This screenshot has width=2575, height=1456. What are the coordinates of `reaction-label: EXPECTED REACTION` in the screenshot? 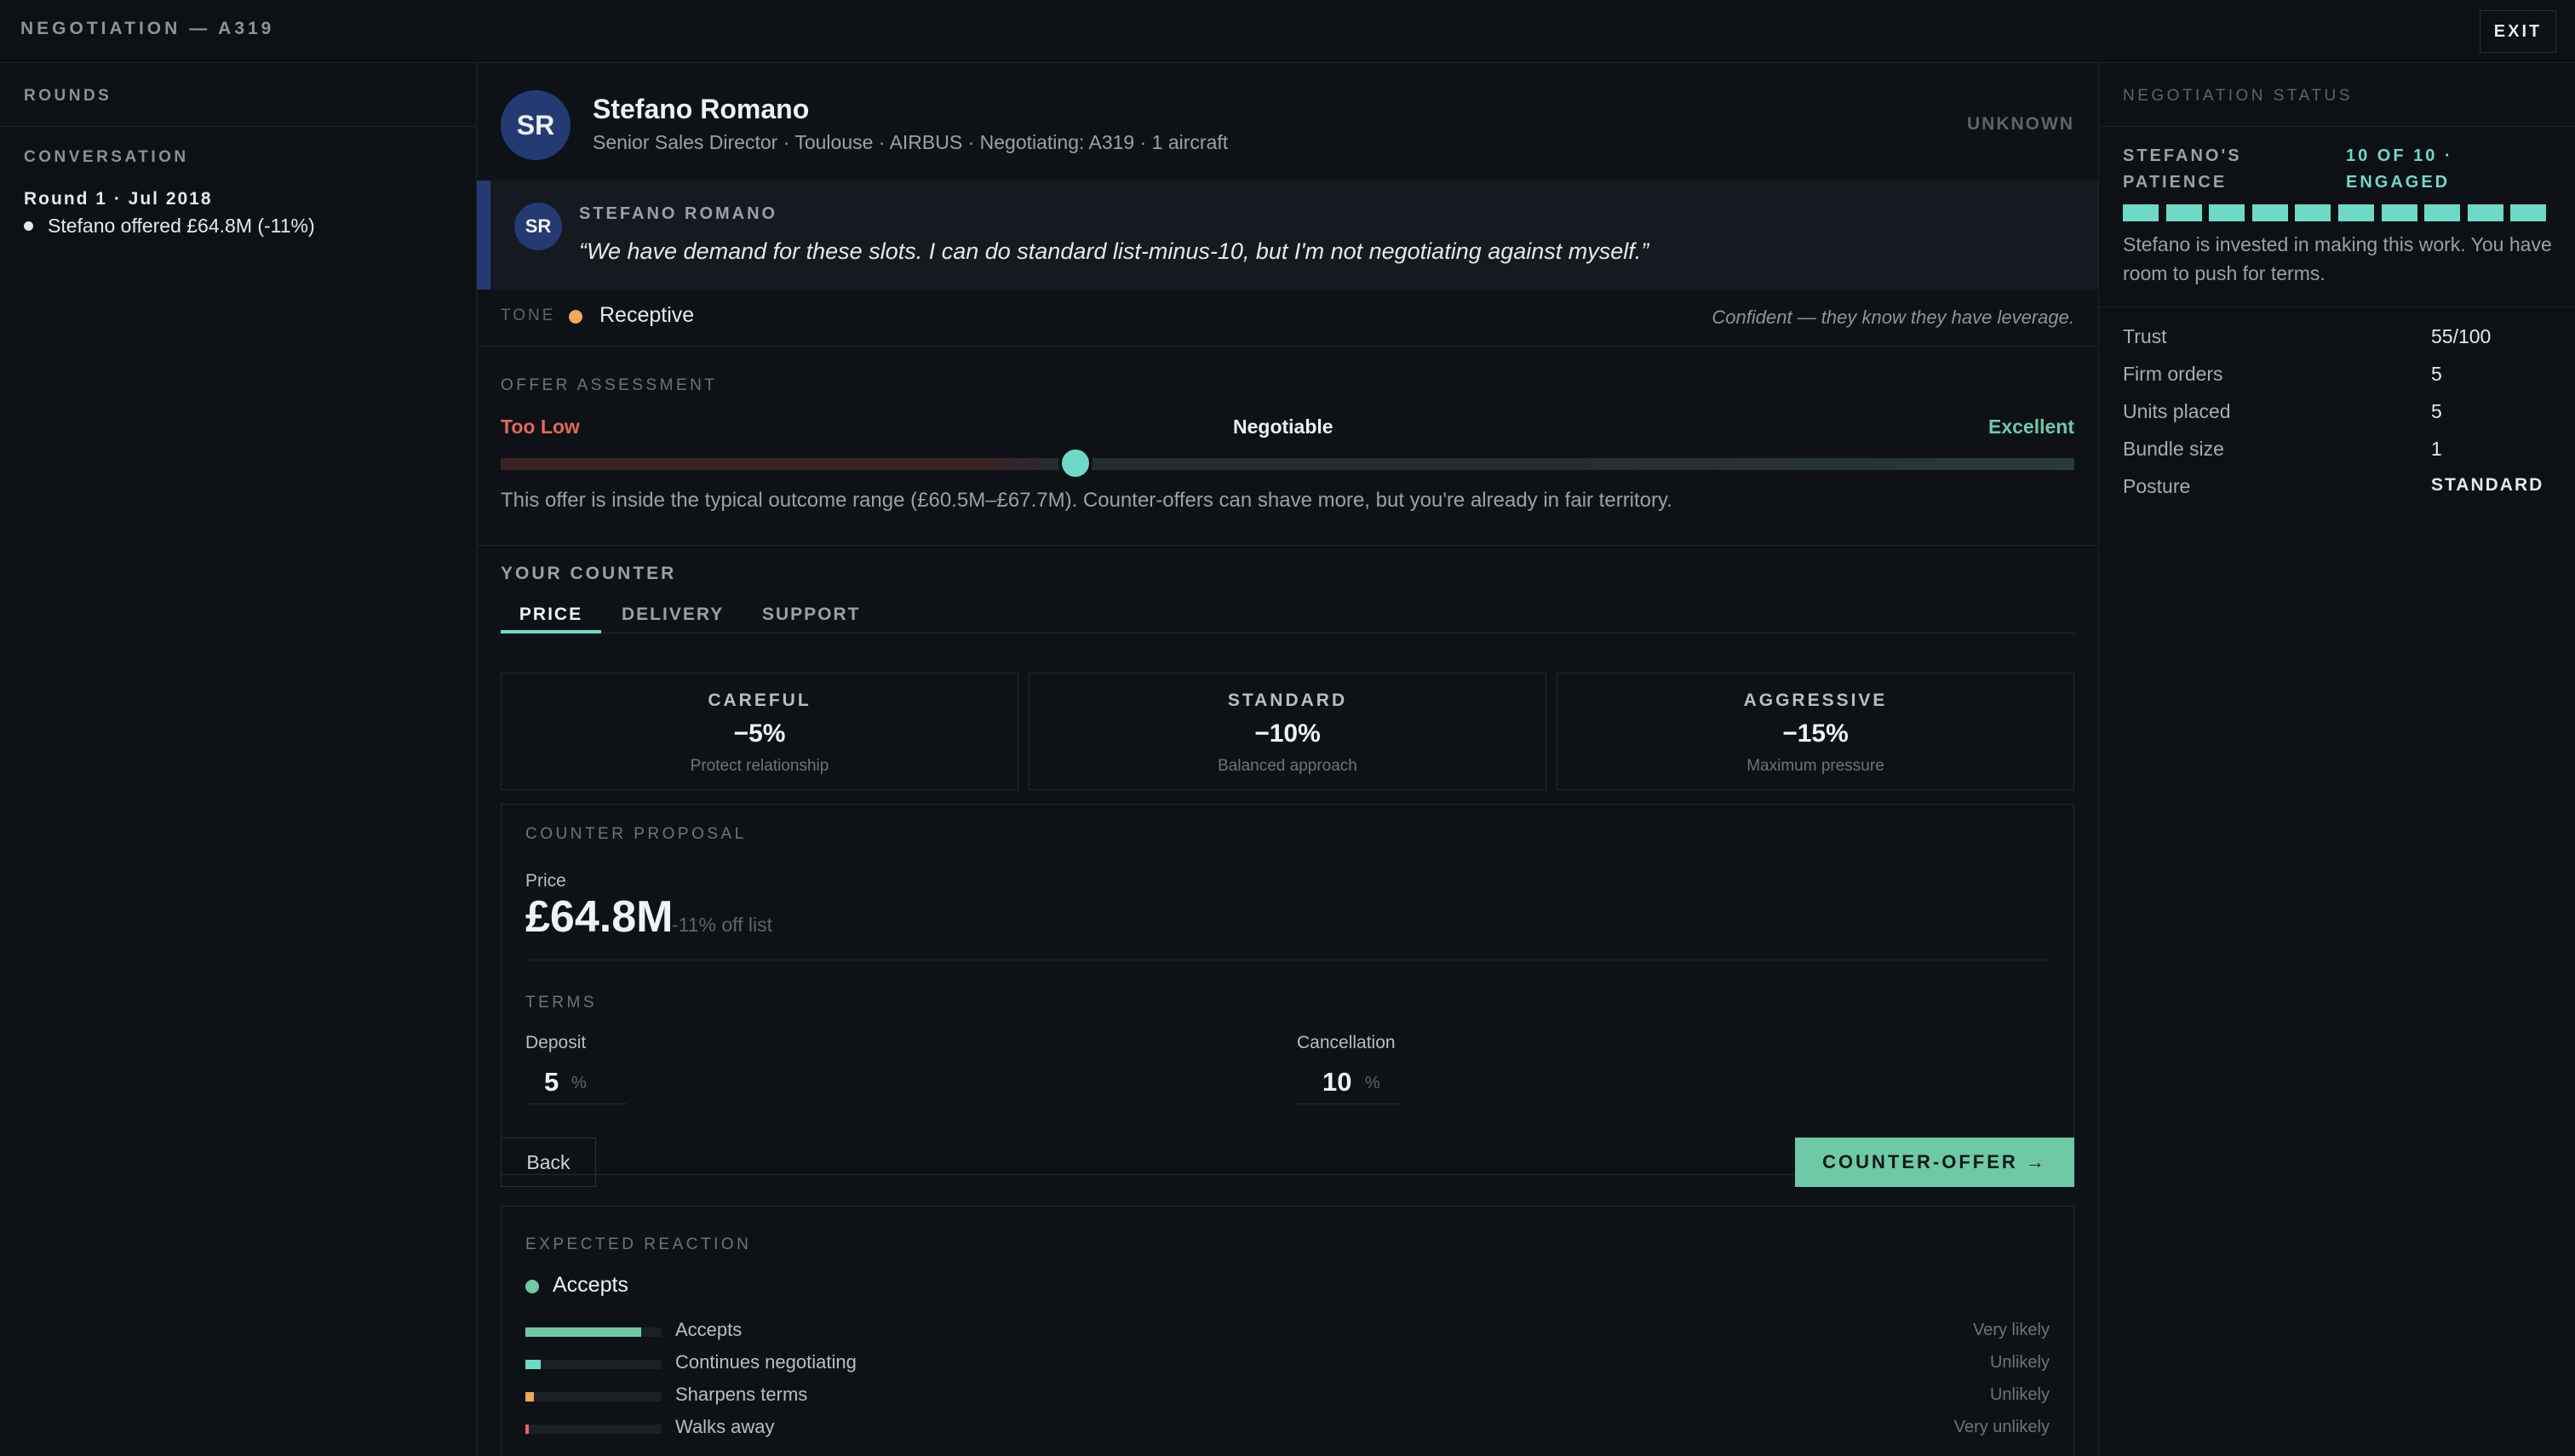 It's located at (638, 1244).